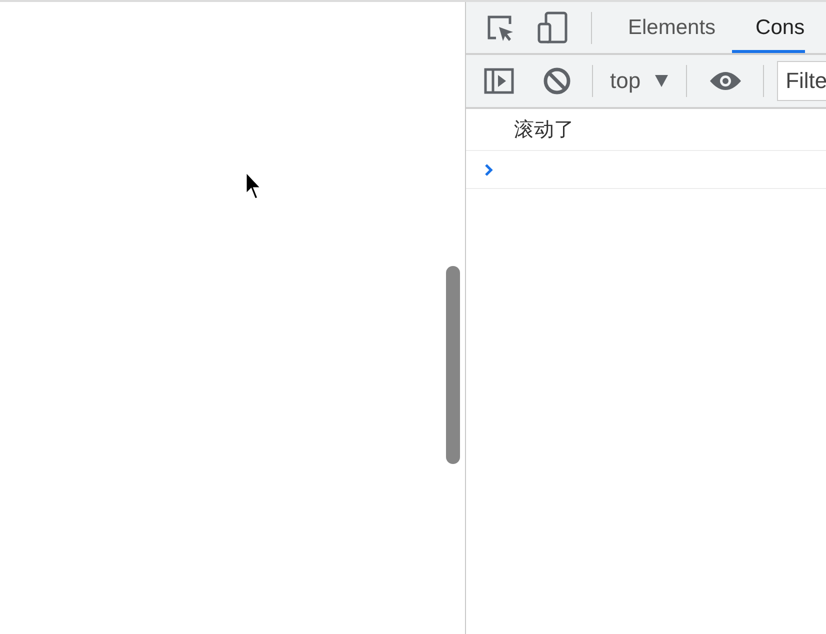  Describe the element at coordinates (499, 81) in the screenshot. I see `sidebar-toggle-icon` at that location.